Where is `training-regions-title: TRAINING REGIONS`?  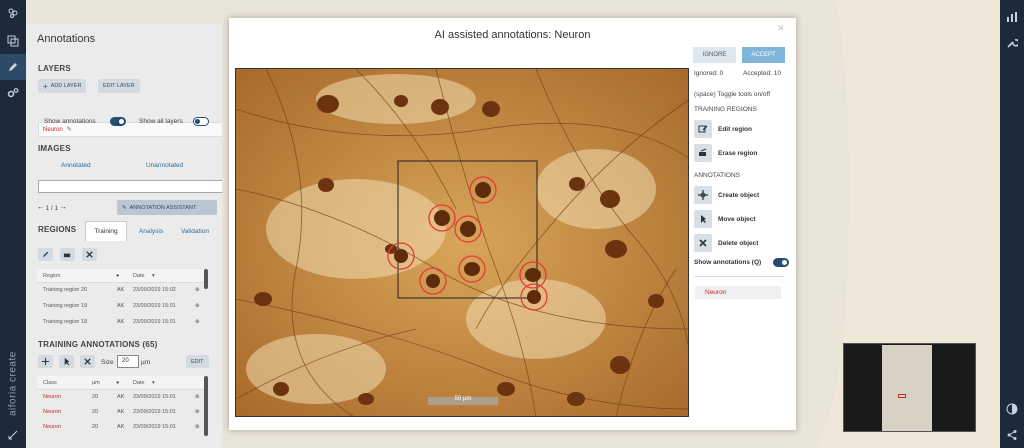 training-regions-title: TRAINING REGIONS is located at coordinates (725, 109).